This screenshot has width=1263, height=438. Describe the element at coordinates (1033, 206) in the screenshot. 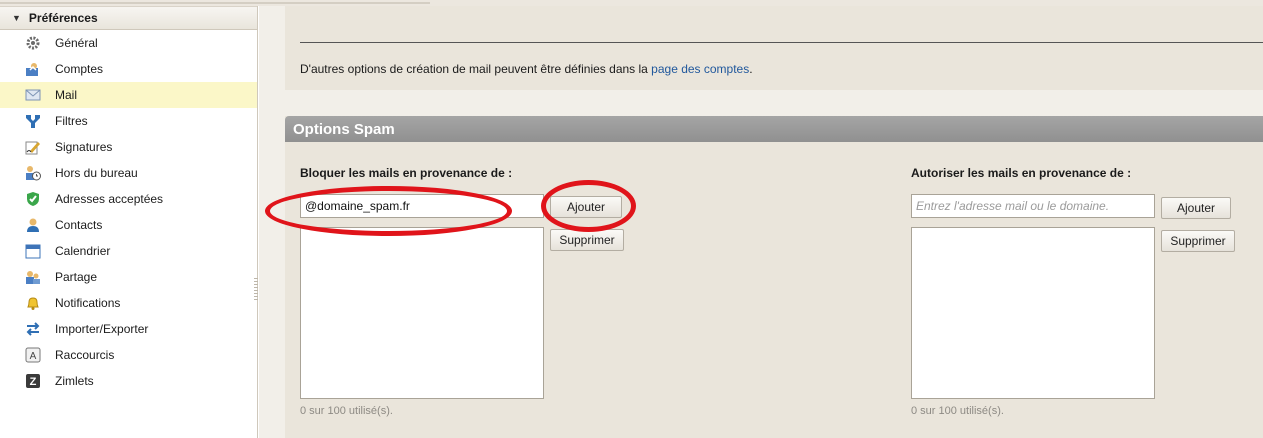

I see `allow-address-input` at that location.